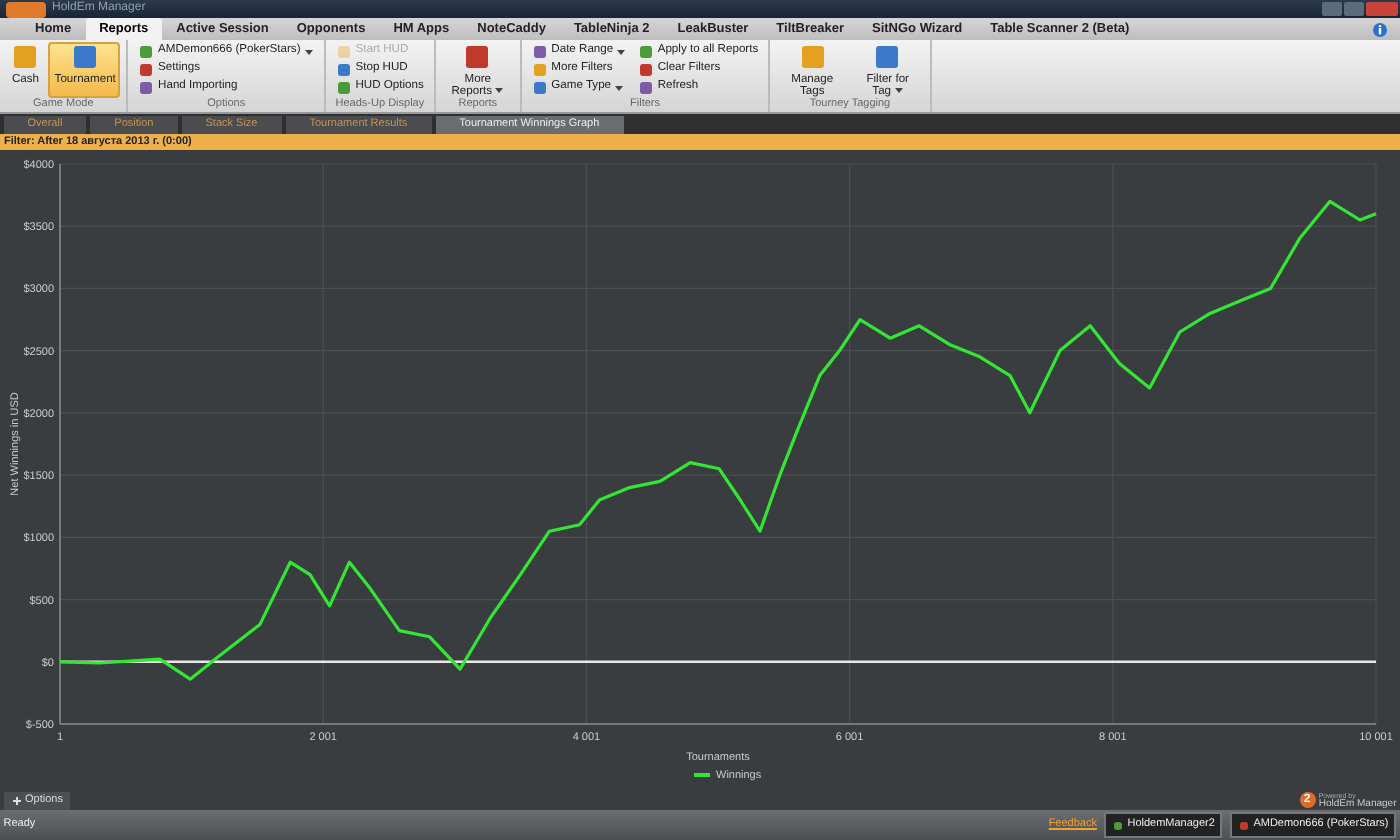  I want to click on help-icon, so click(1380, 30).